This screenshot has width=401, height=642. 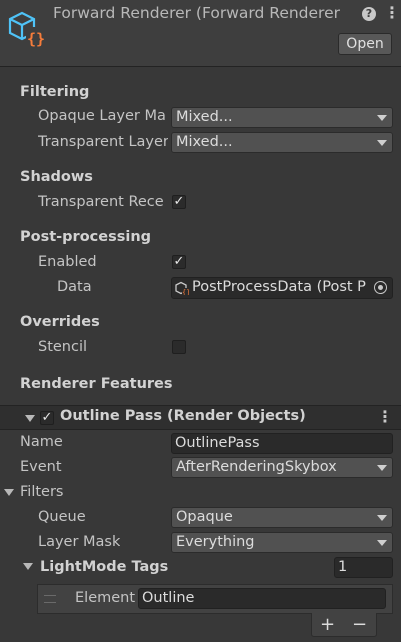 I want to click on queue-label: Queue, so click(x=62, y=517).